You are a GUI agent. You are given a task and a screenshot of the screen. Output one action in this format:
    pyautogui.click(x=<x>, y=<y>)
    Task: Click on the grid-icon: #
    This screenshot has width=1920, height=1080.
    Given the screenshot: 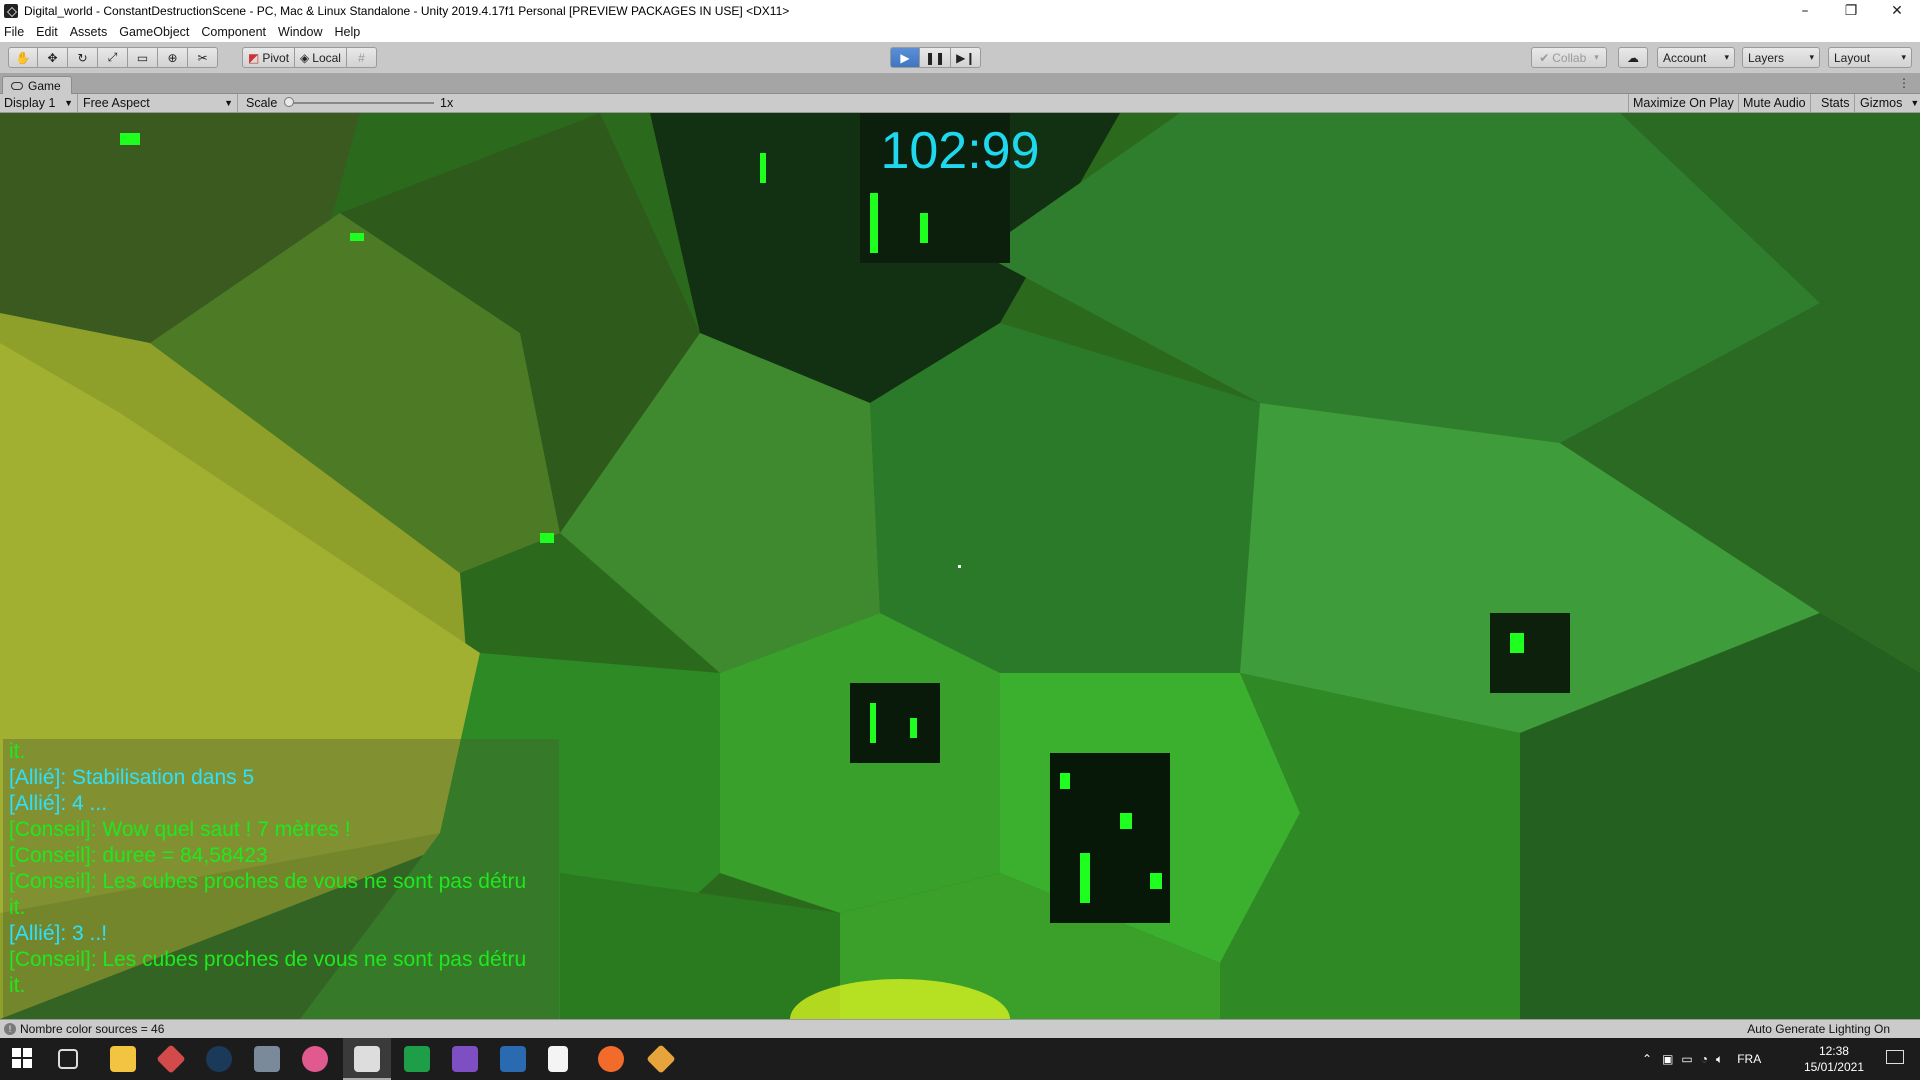 What is the action you would take?
    pyautogui.click(x=361, y=57)
    